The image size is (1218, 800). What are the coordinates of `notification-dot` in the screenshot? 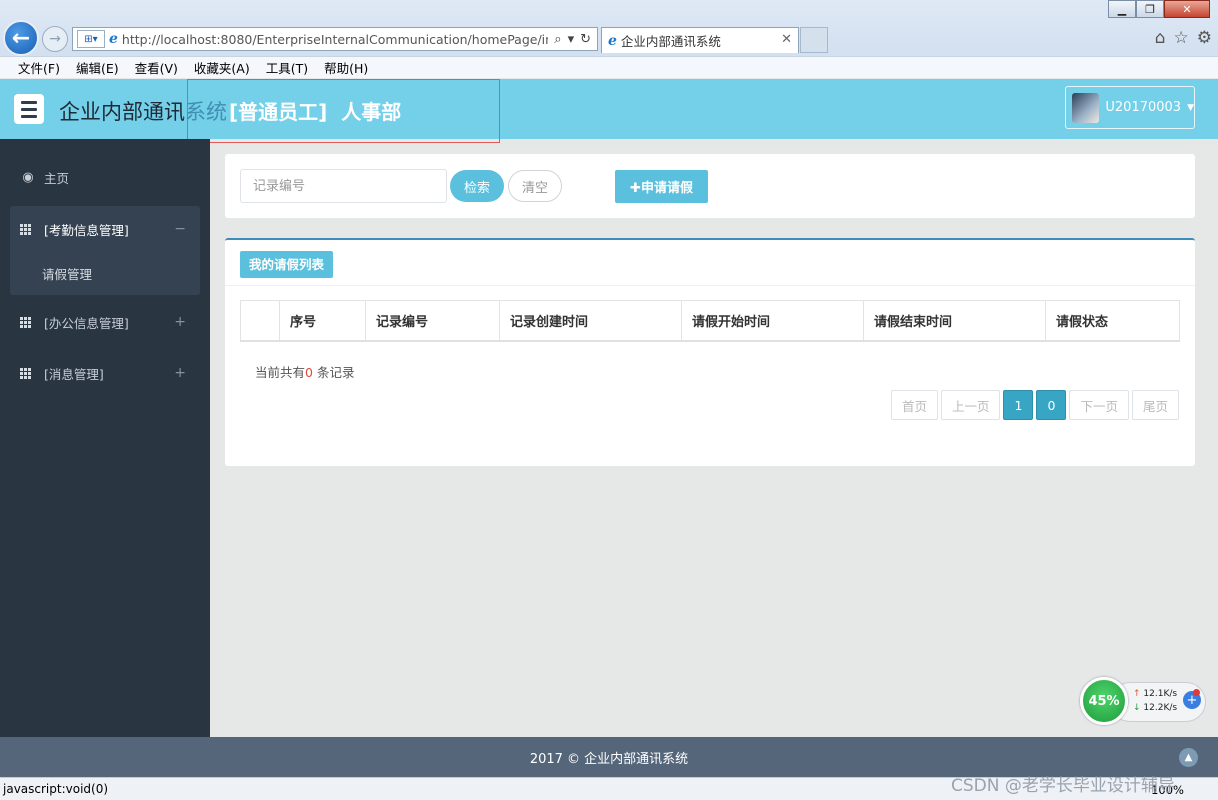 It's located at (1196, 692).